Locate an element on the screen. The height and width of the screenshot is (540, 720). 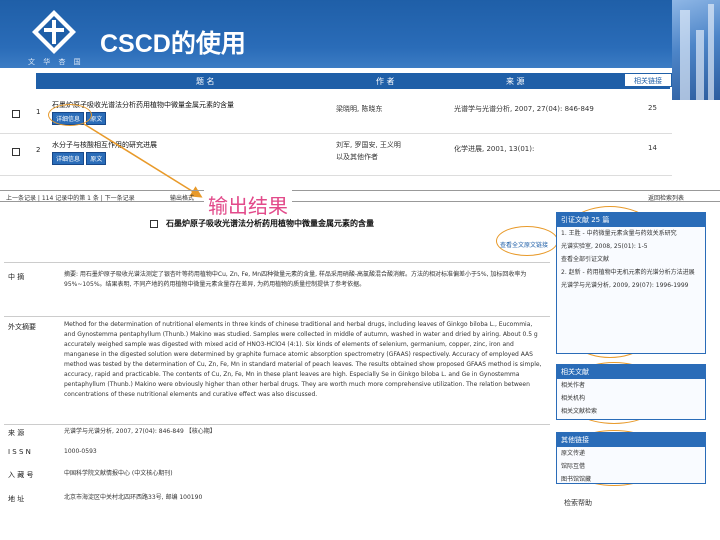
other-link: 原文传递 is located at coordinates (631, 453).